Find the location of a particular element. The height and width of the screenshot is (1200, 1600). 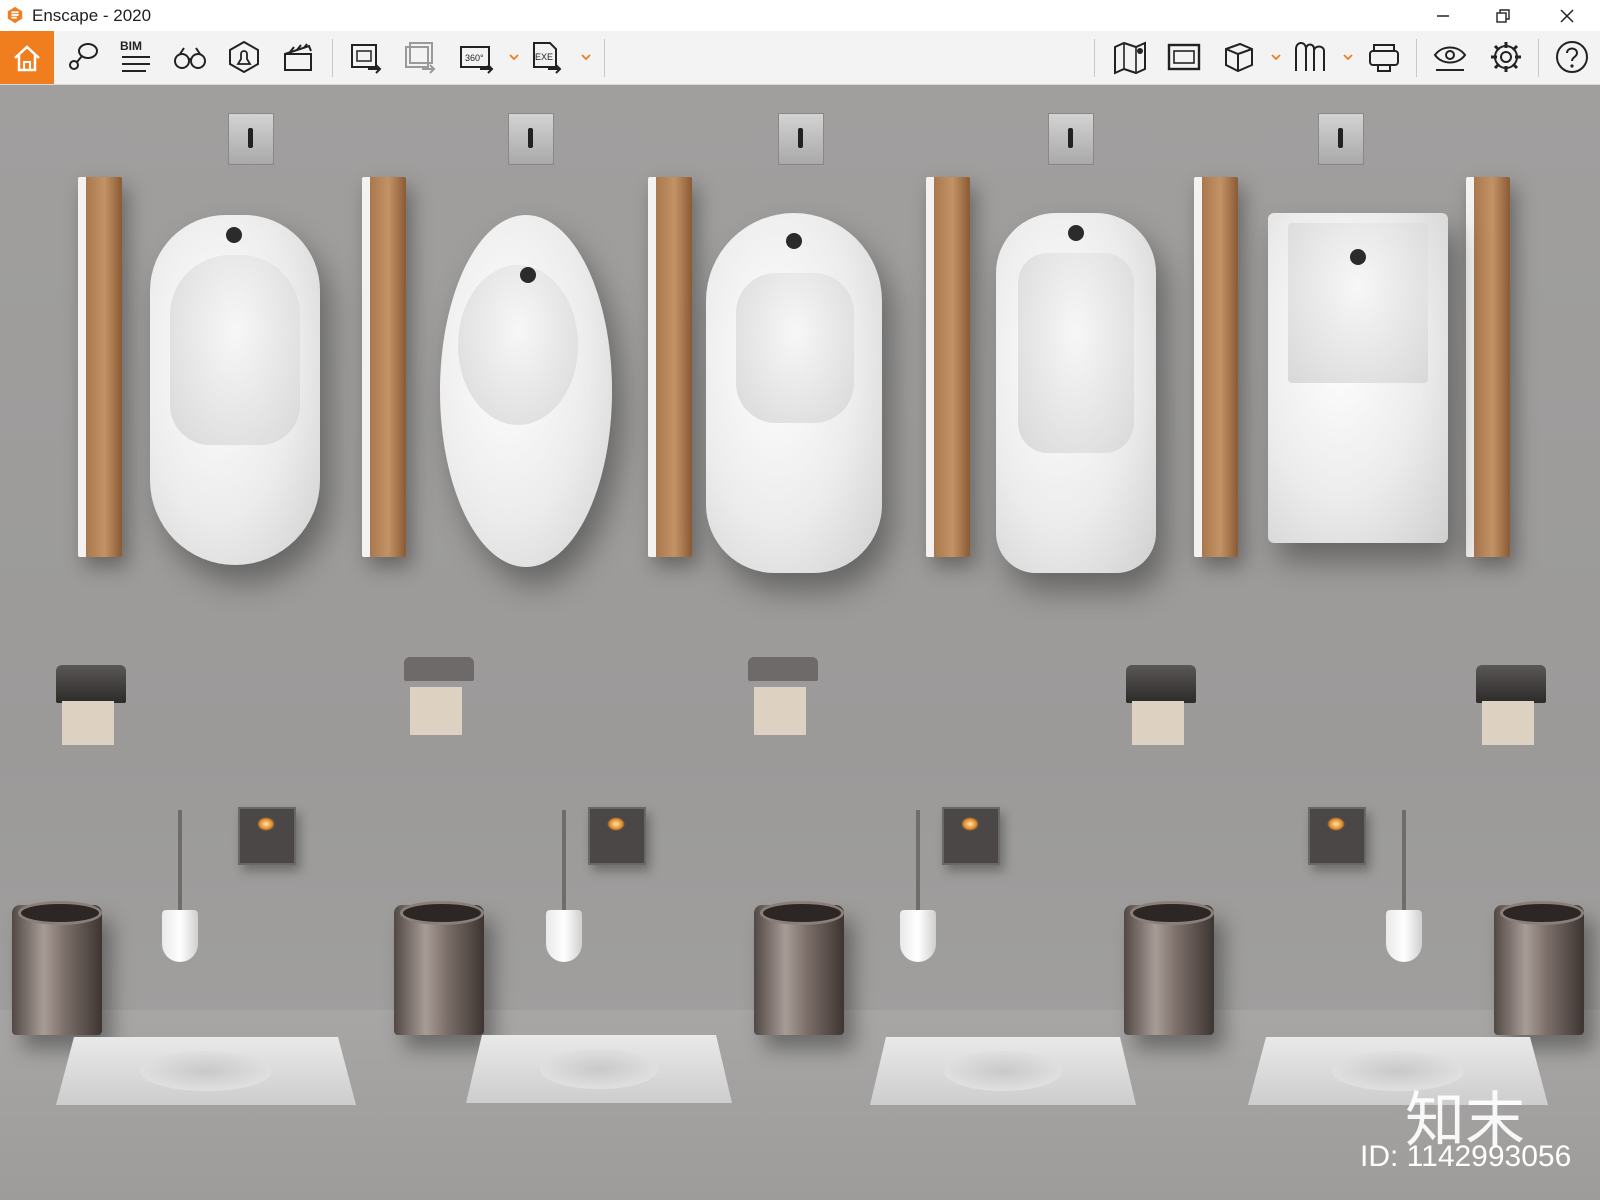

minimize-button is located at coordinates (1443, 15).